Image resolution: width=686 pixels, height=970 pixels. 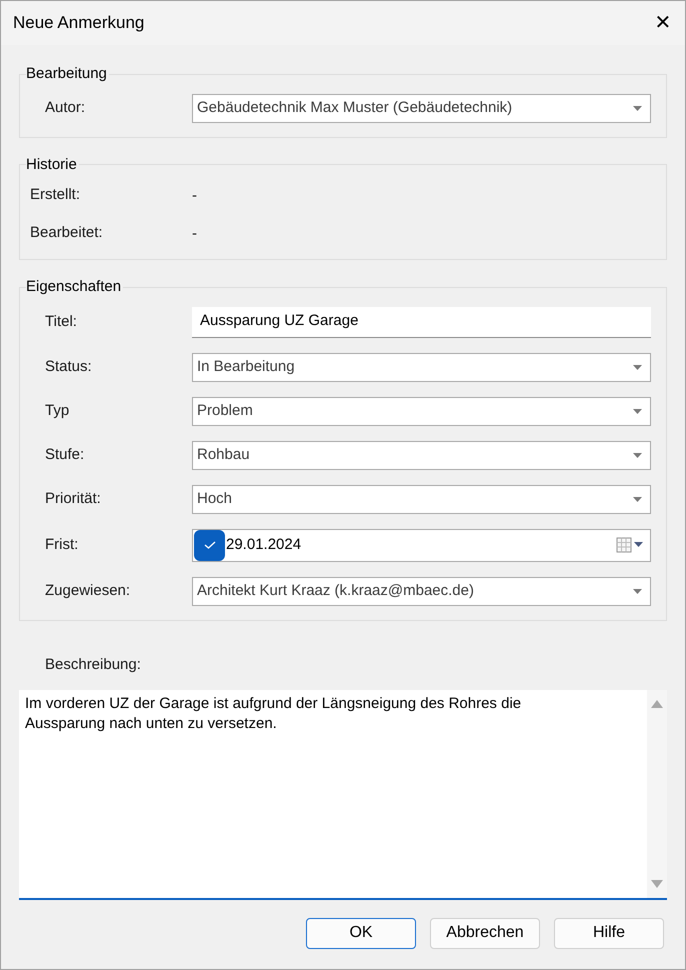 What do you see at coordinates (657, 704) in the screenshot?
I see `scroll-up-icon` at bounding box center [657, 704].